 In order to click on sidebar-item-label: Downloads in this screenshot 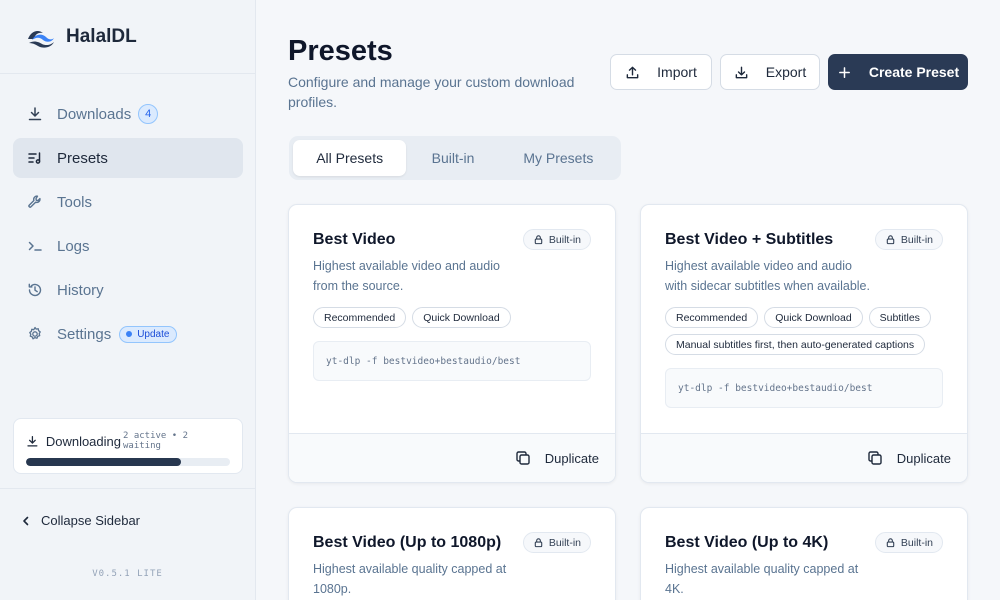, I will do `click(94, 114)`.